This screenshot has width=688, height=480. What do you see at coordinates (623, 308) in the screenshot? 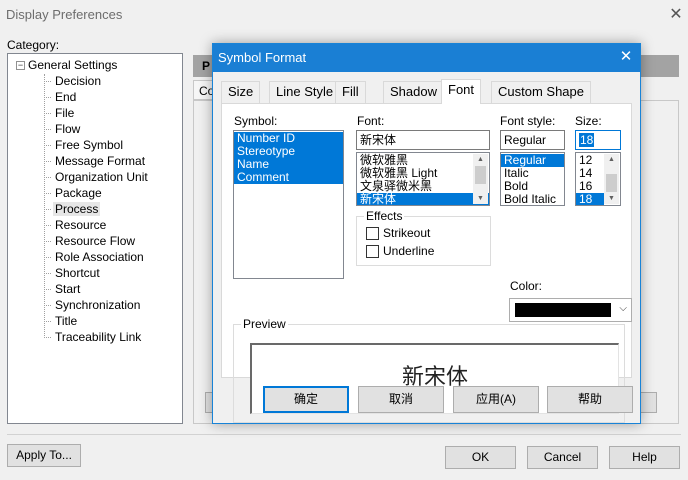
I see `chevron-down-icon: ⌵` at bounding box center [623, 308].